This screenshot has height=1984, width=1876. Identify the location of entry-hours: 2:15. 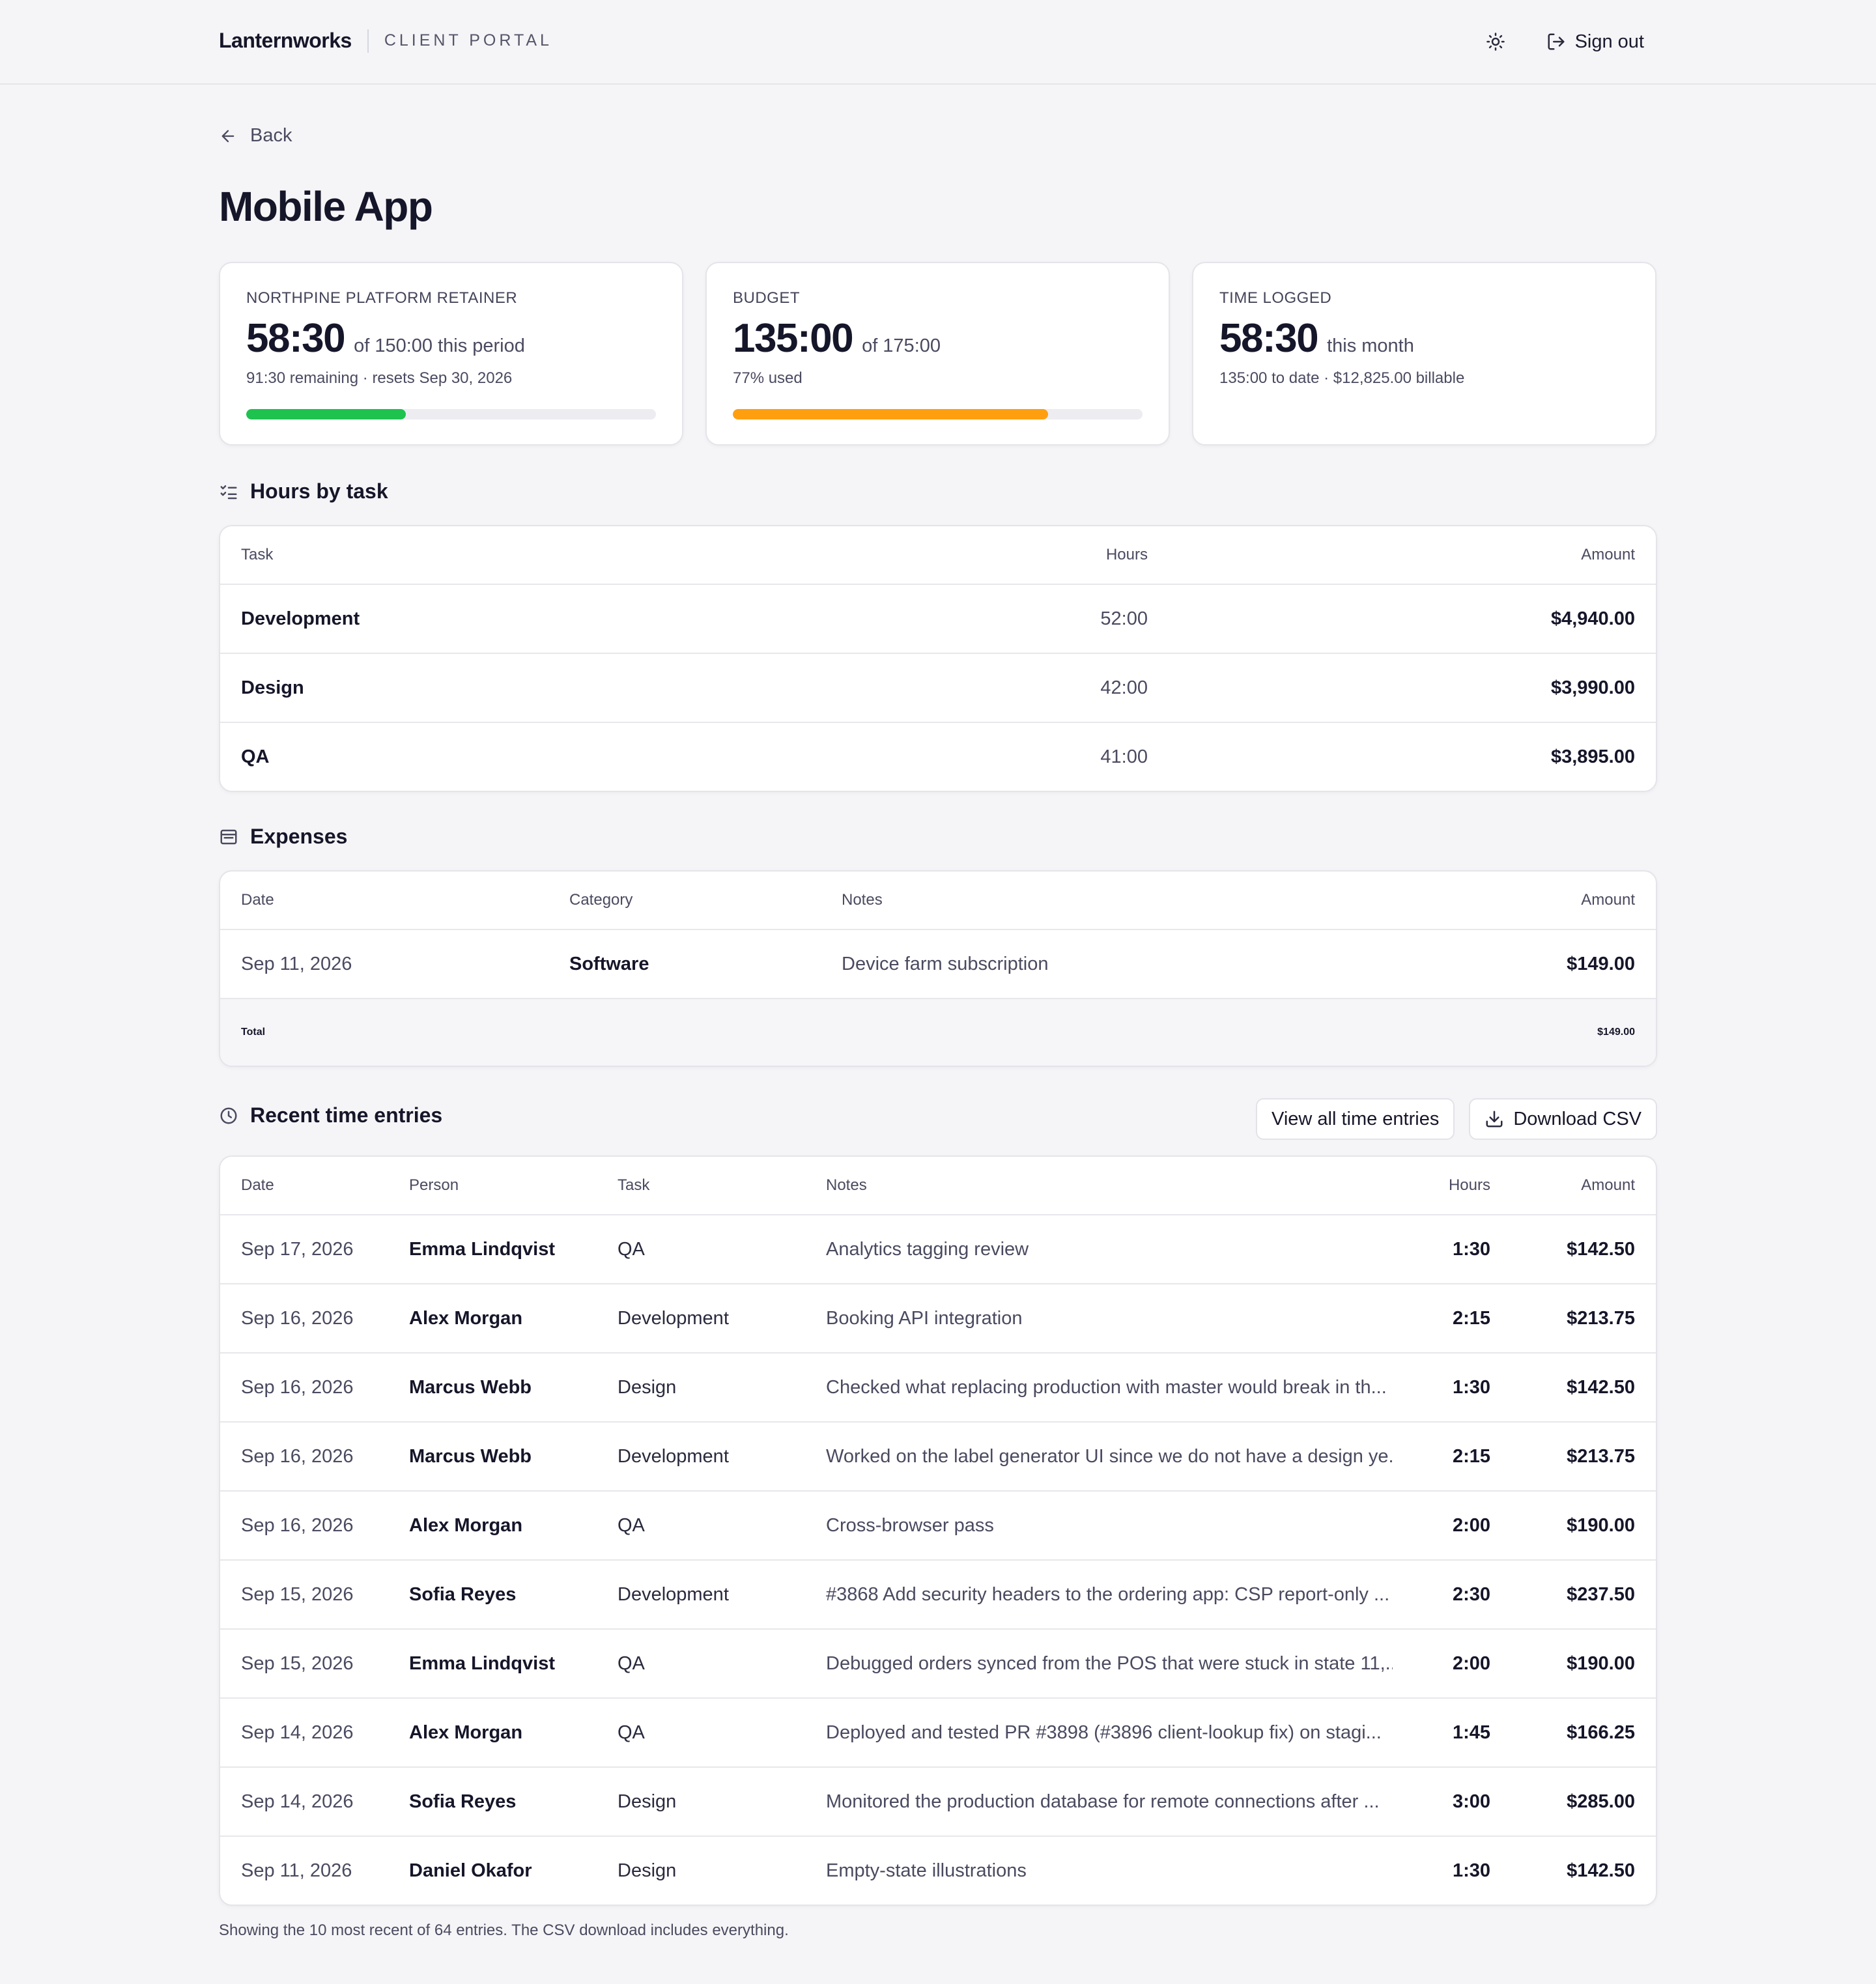
(1471, 1456).